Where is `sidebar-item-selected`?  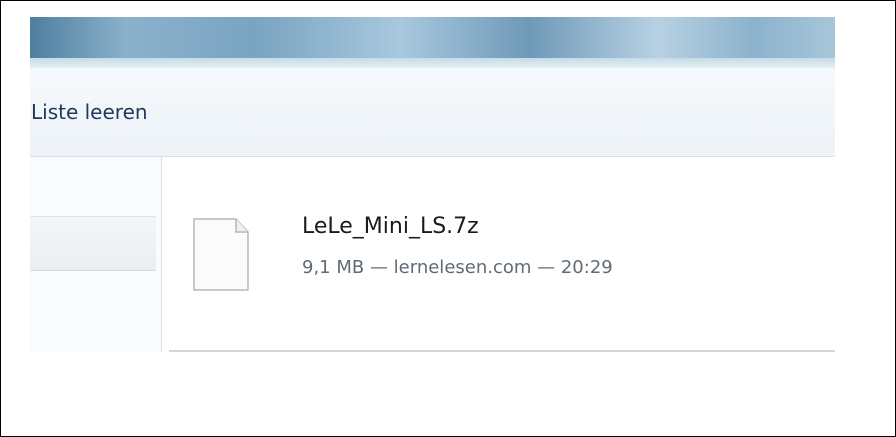
sidebar-item-selected is located at coordinates (93, 243).